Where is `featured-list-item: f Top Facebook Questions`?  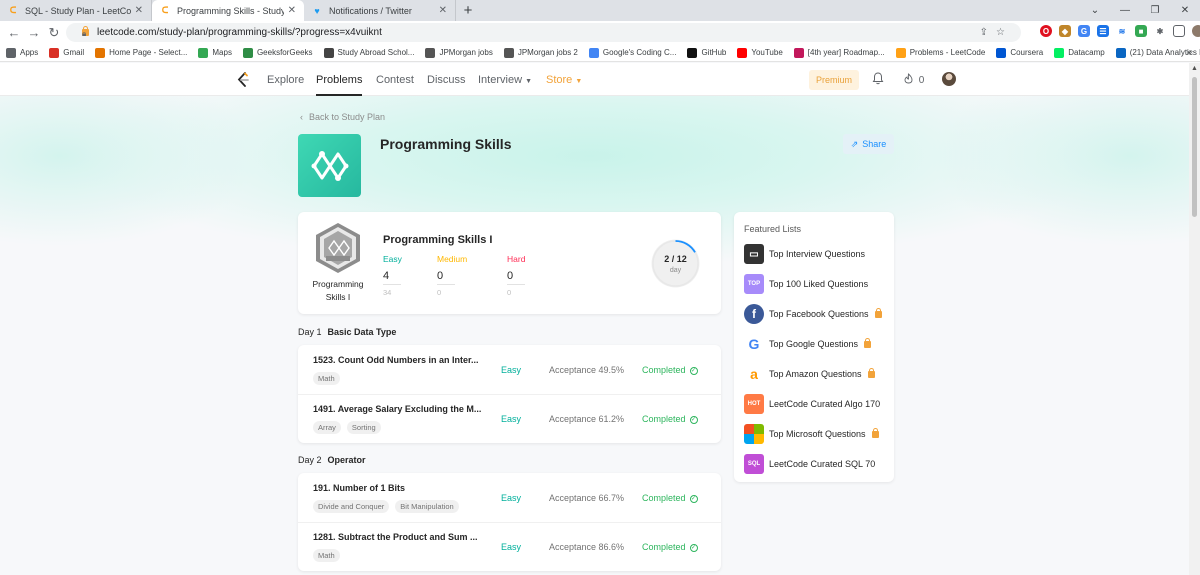
featured-list-item: f Top Facebook Questions is located at coordinates (813, 314).